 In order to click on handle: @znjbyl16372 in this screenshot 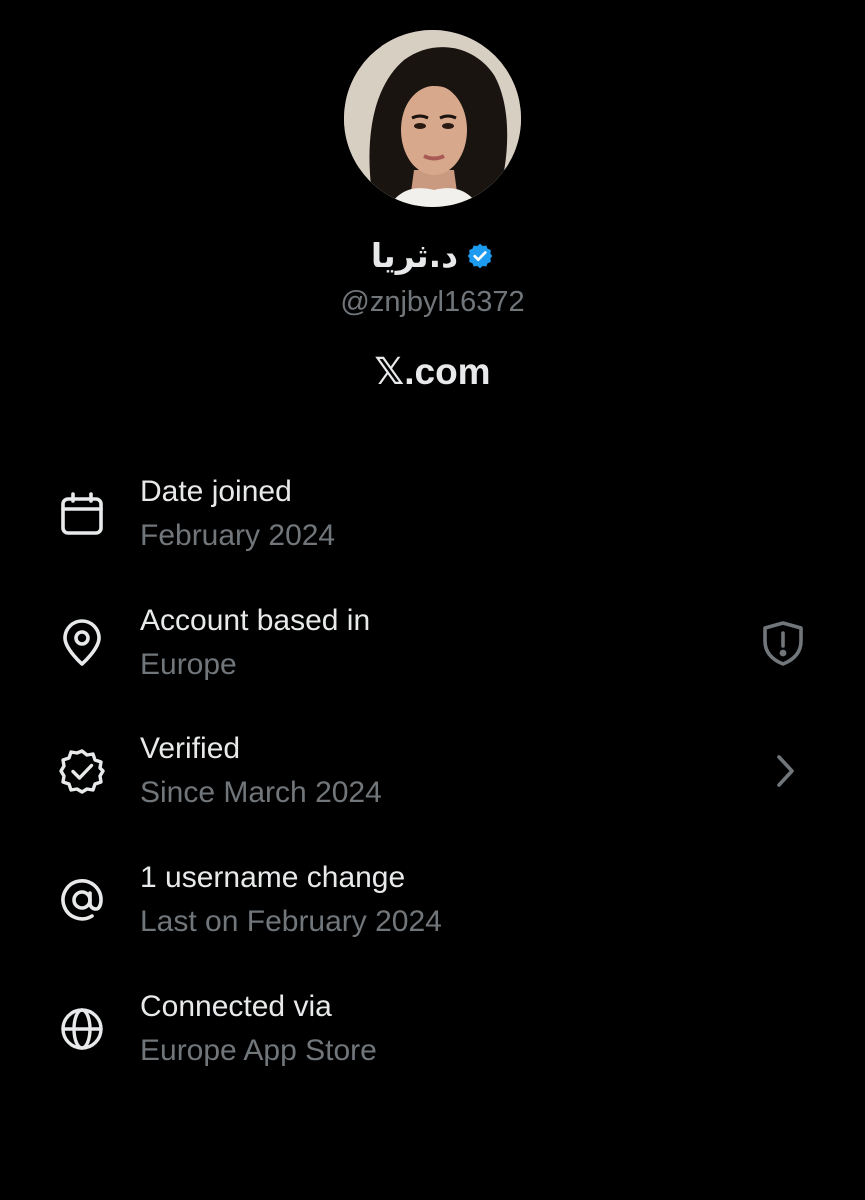, I will do `click(432, 302)`.